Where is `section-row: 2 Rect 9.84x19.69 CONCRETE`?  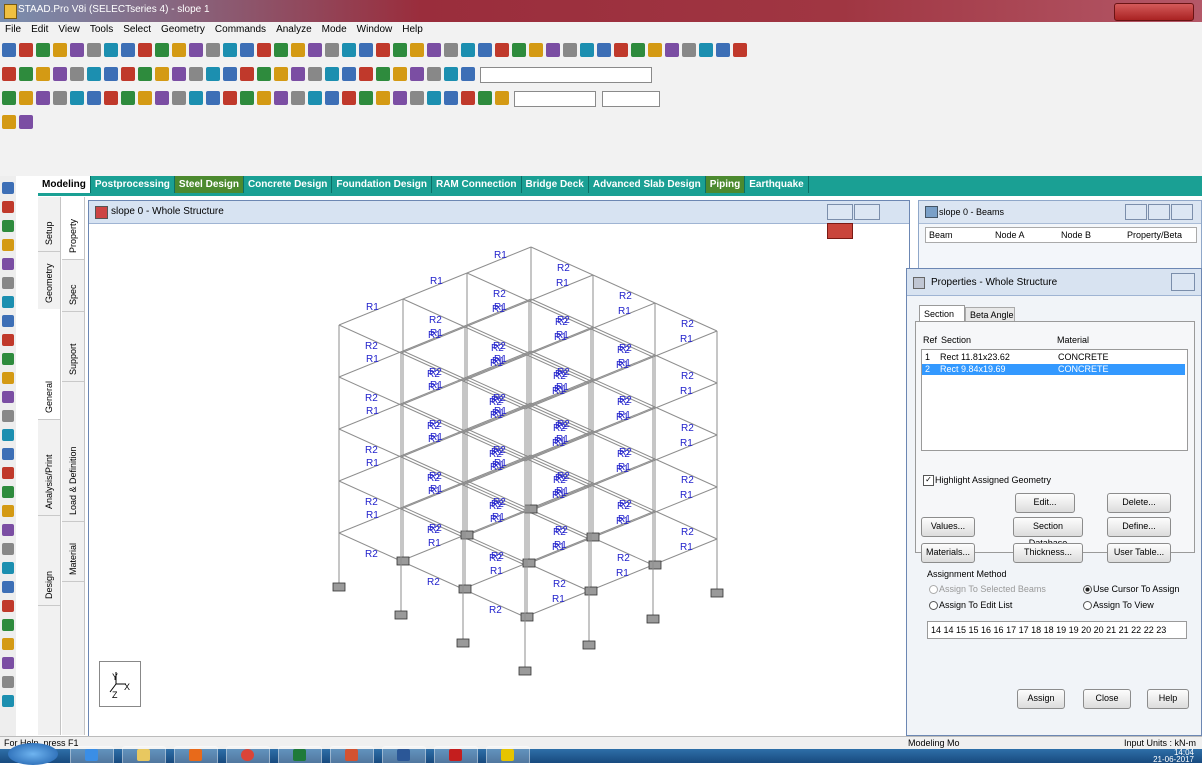
section-row: 2 Rect 9.84x19.69 CONCRETE is located at coordinates (1053, 369).